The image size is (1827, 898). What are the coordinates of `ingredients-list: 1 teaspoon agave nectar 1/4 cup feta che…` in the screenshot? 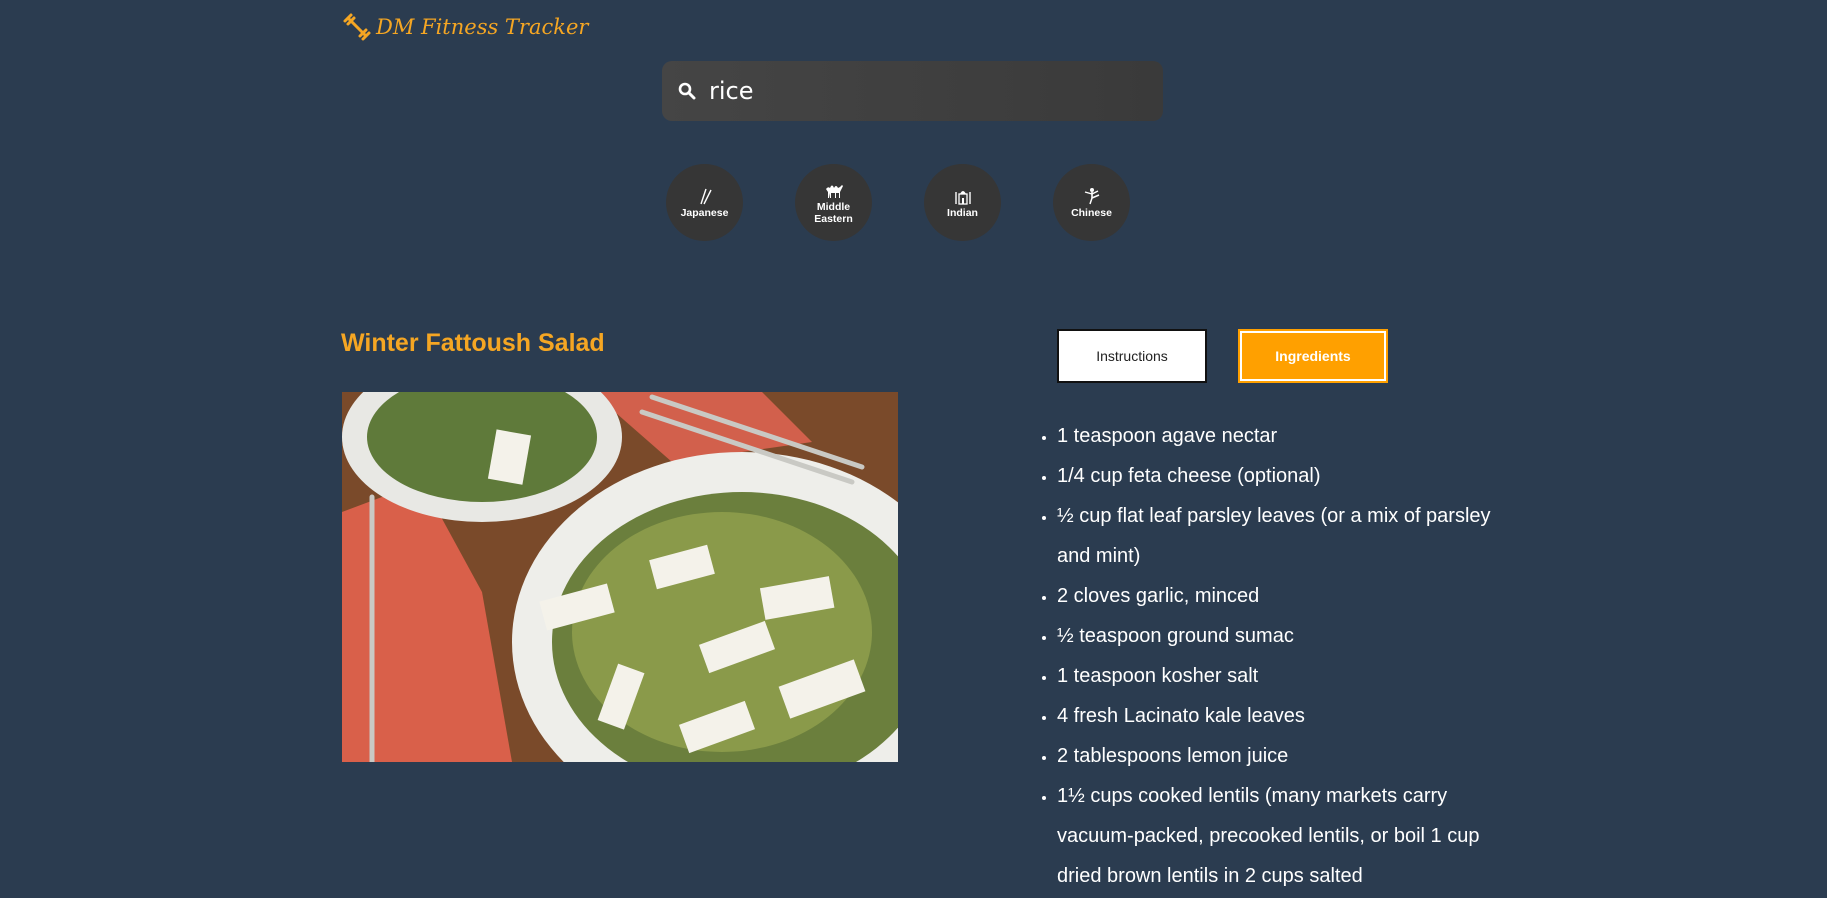 It's located at (1279, 656).